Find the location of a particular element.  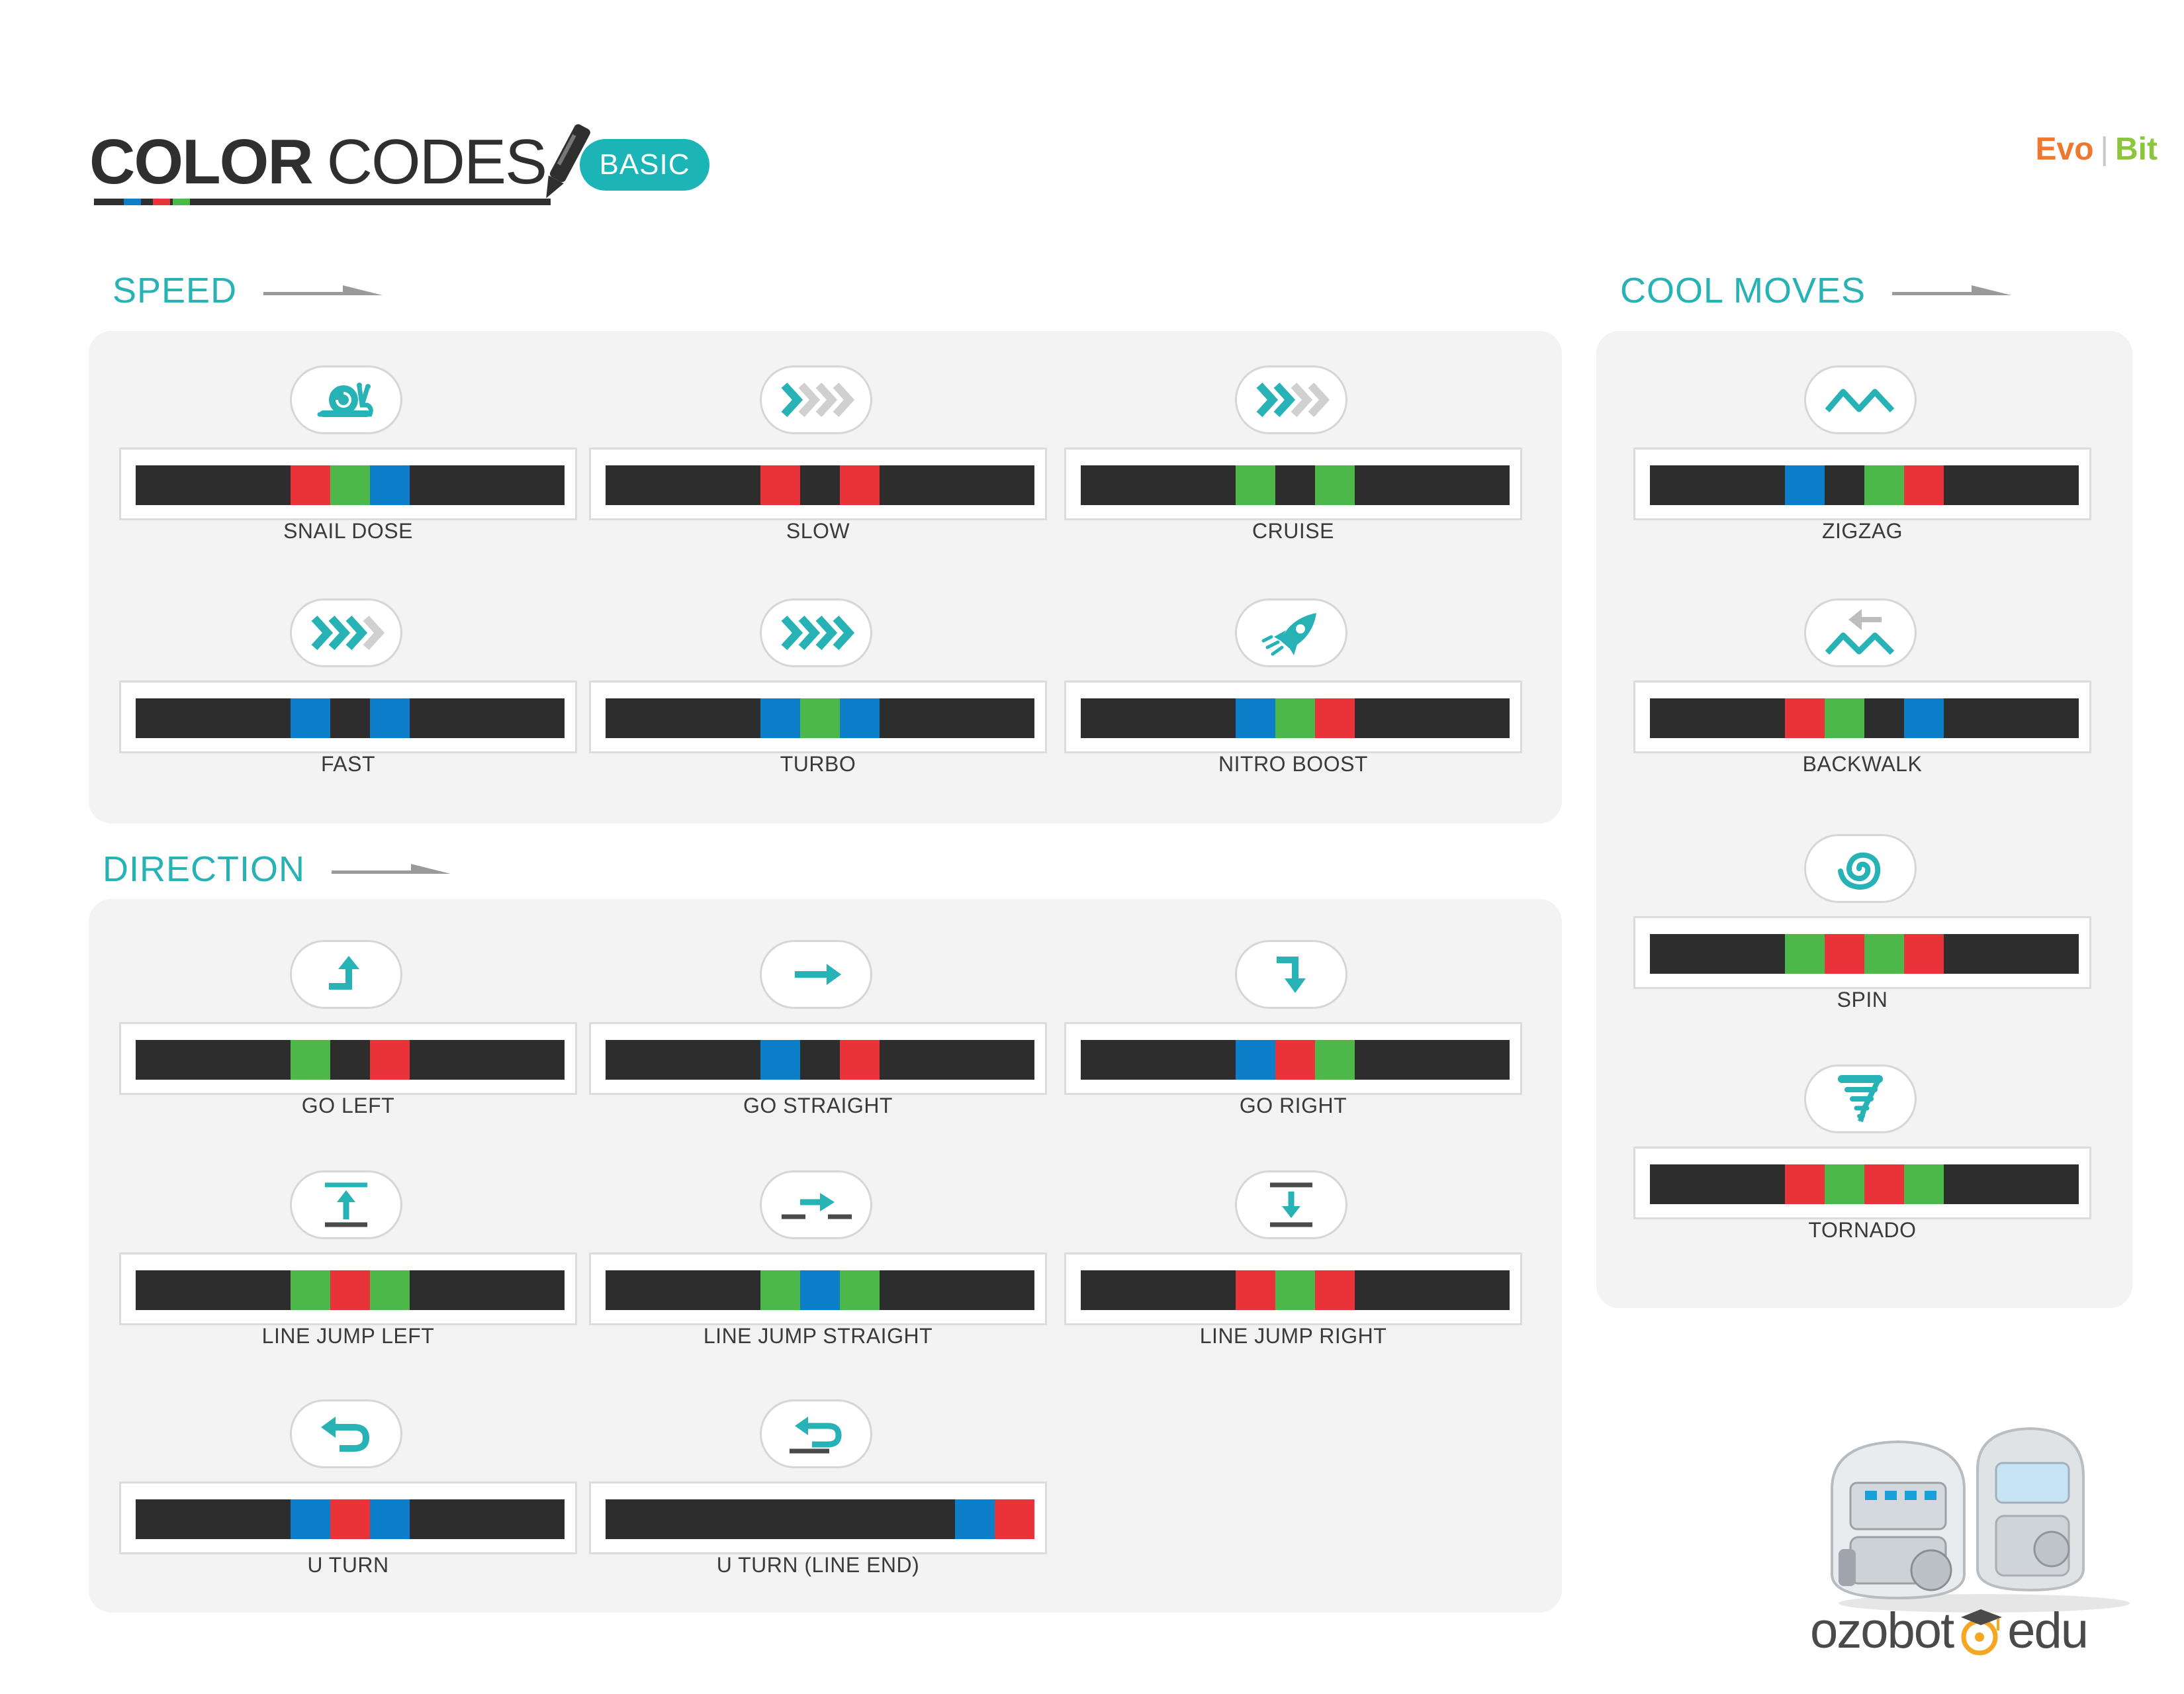

code-label: BACKWALK is located at coordinates (1863, 764).